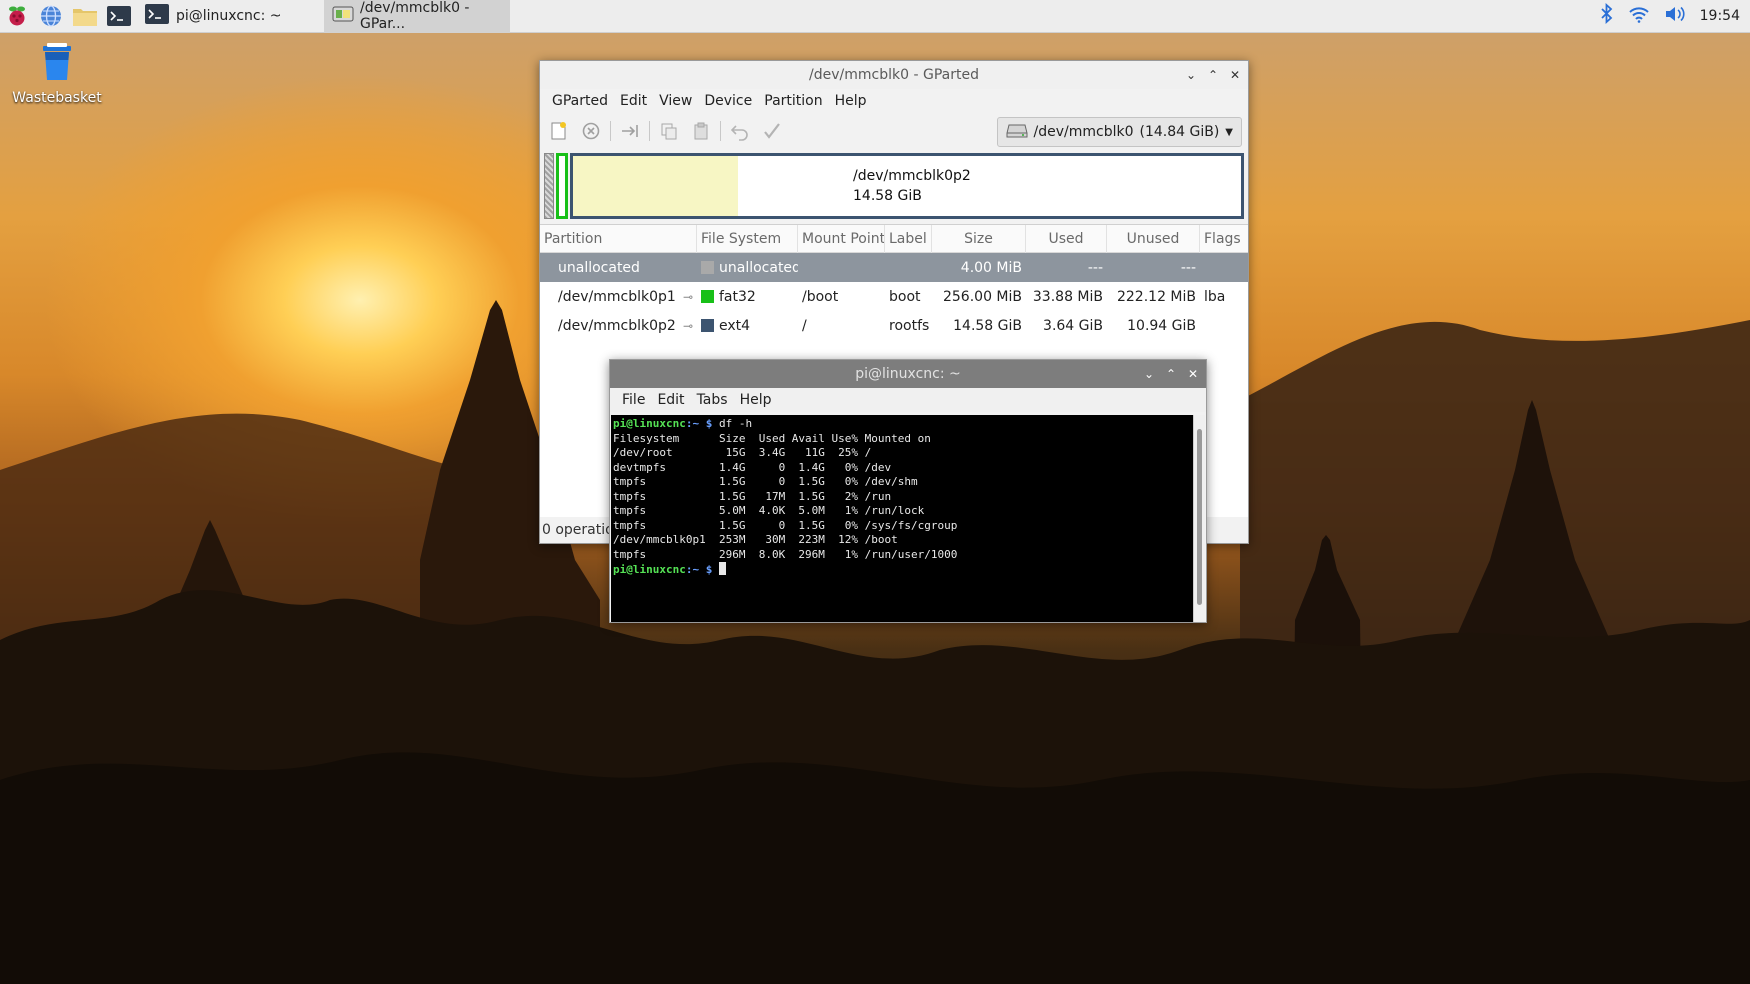 The image size is (1750, 984). Describe the element at coordinates (1153, 238) in the screenshot. I see `column-header-unused: Unused` at that location.